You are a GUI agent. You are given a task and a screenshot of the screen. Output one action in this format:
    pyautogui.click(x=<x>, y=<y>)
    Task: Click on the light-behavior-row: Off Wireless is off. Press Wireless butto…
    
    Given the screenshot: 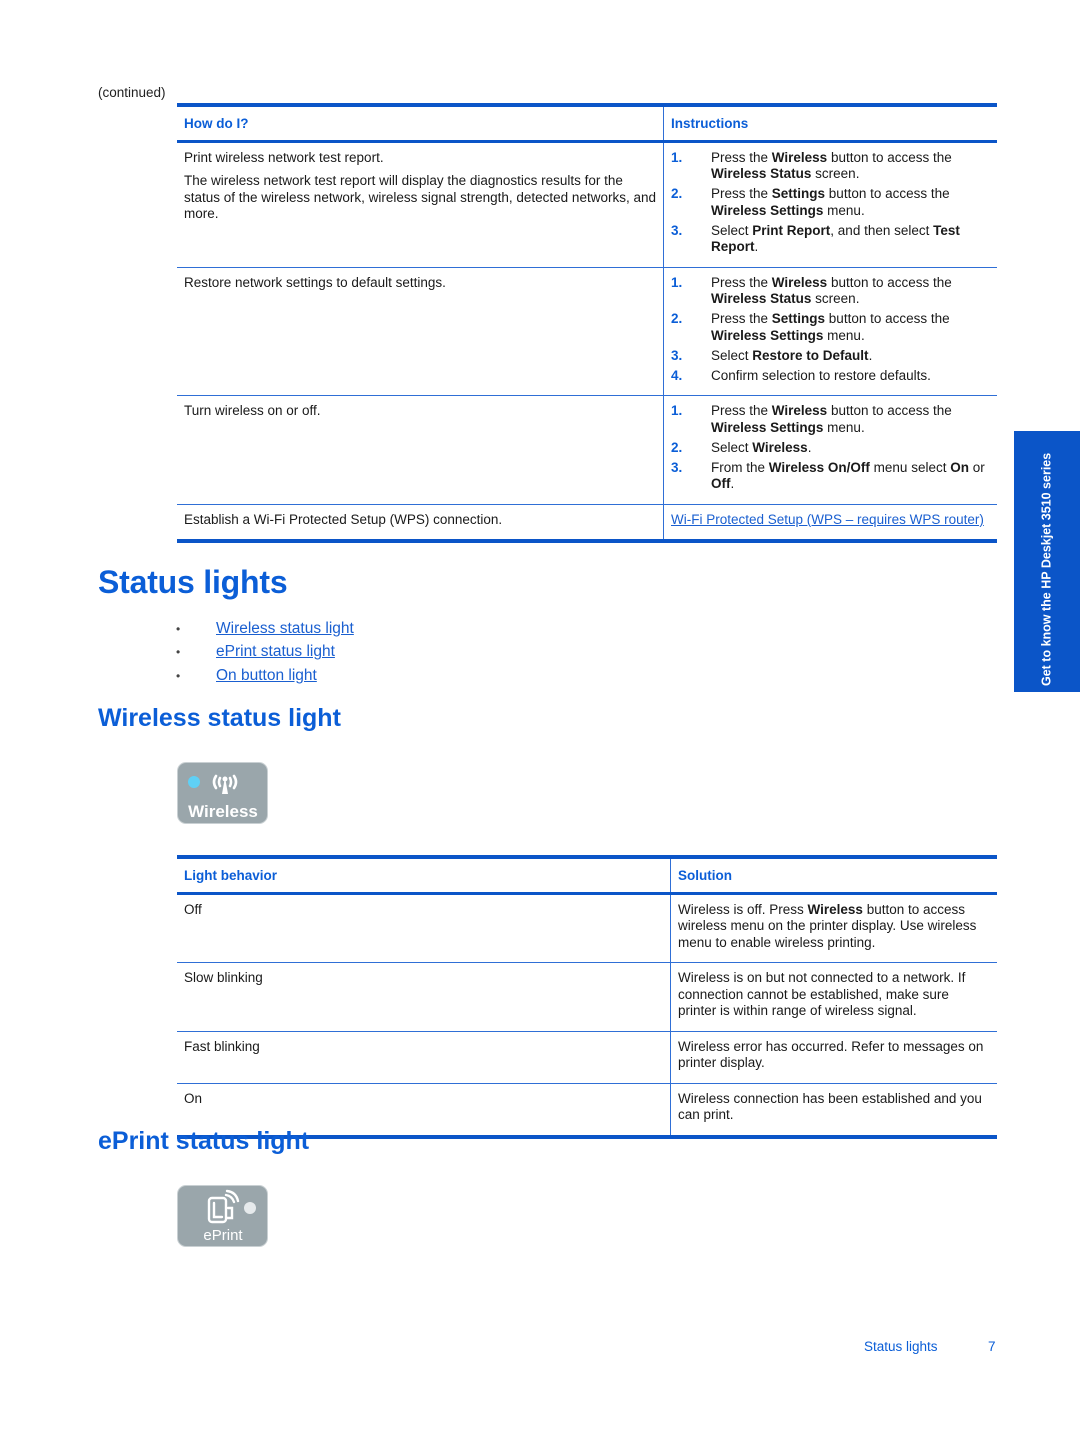 What is the action you would take?
    pyautogui.click(x=587, y=928)
    